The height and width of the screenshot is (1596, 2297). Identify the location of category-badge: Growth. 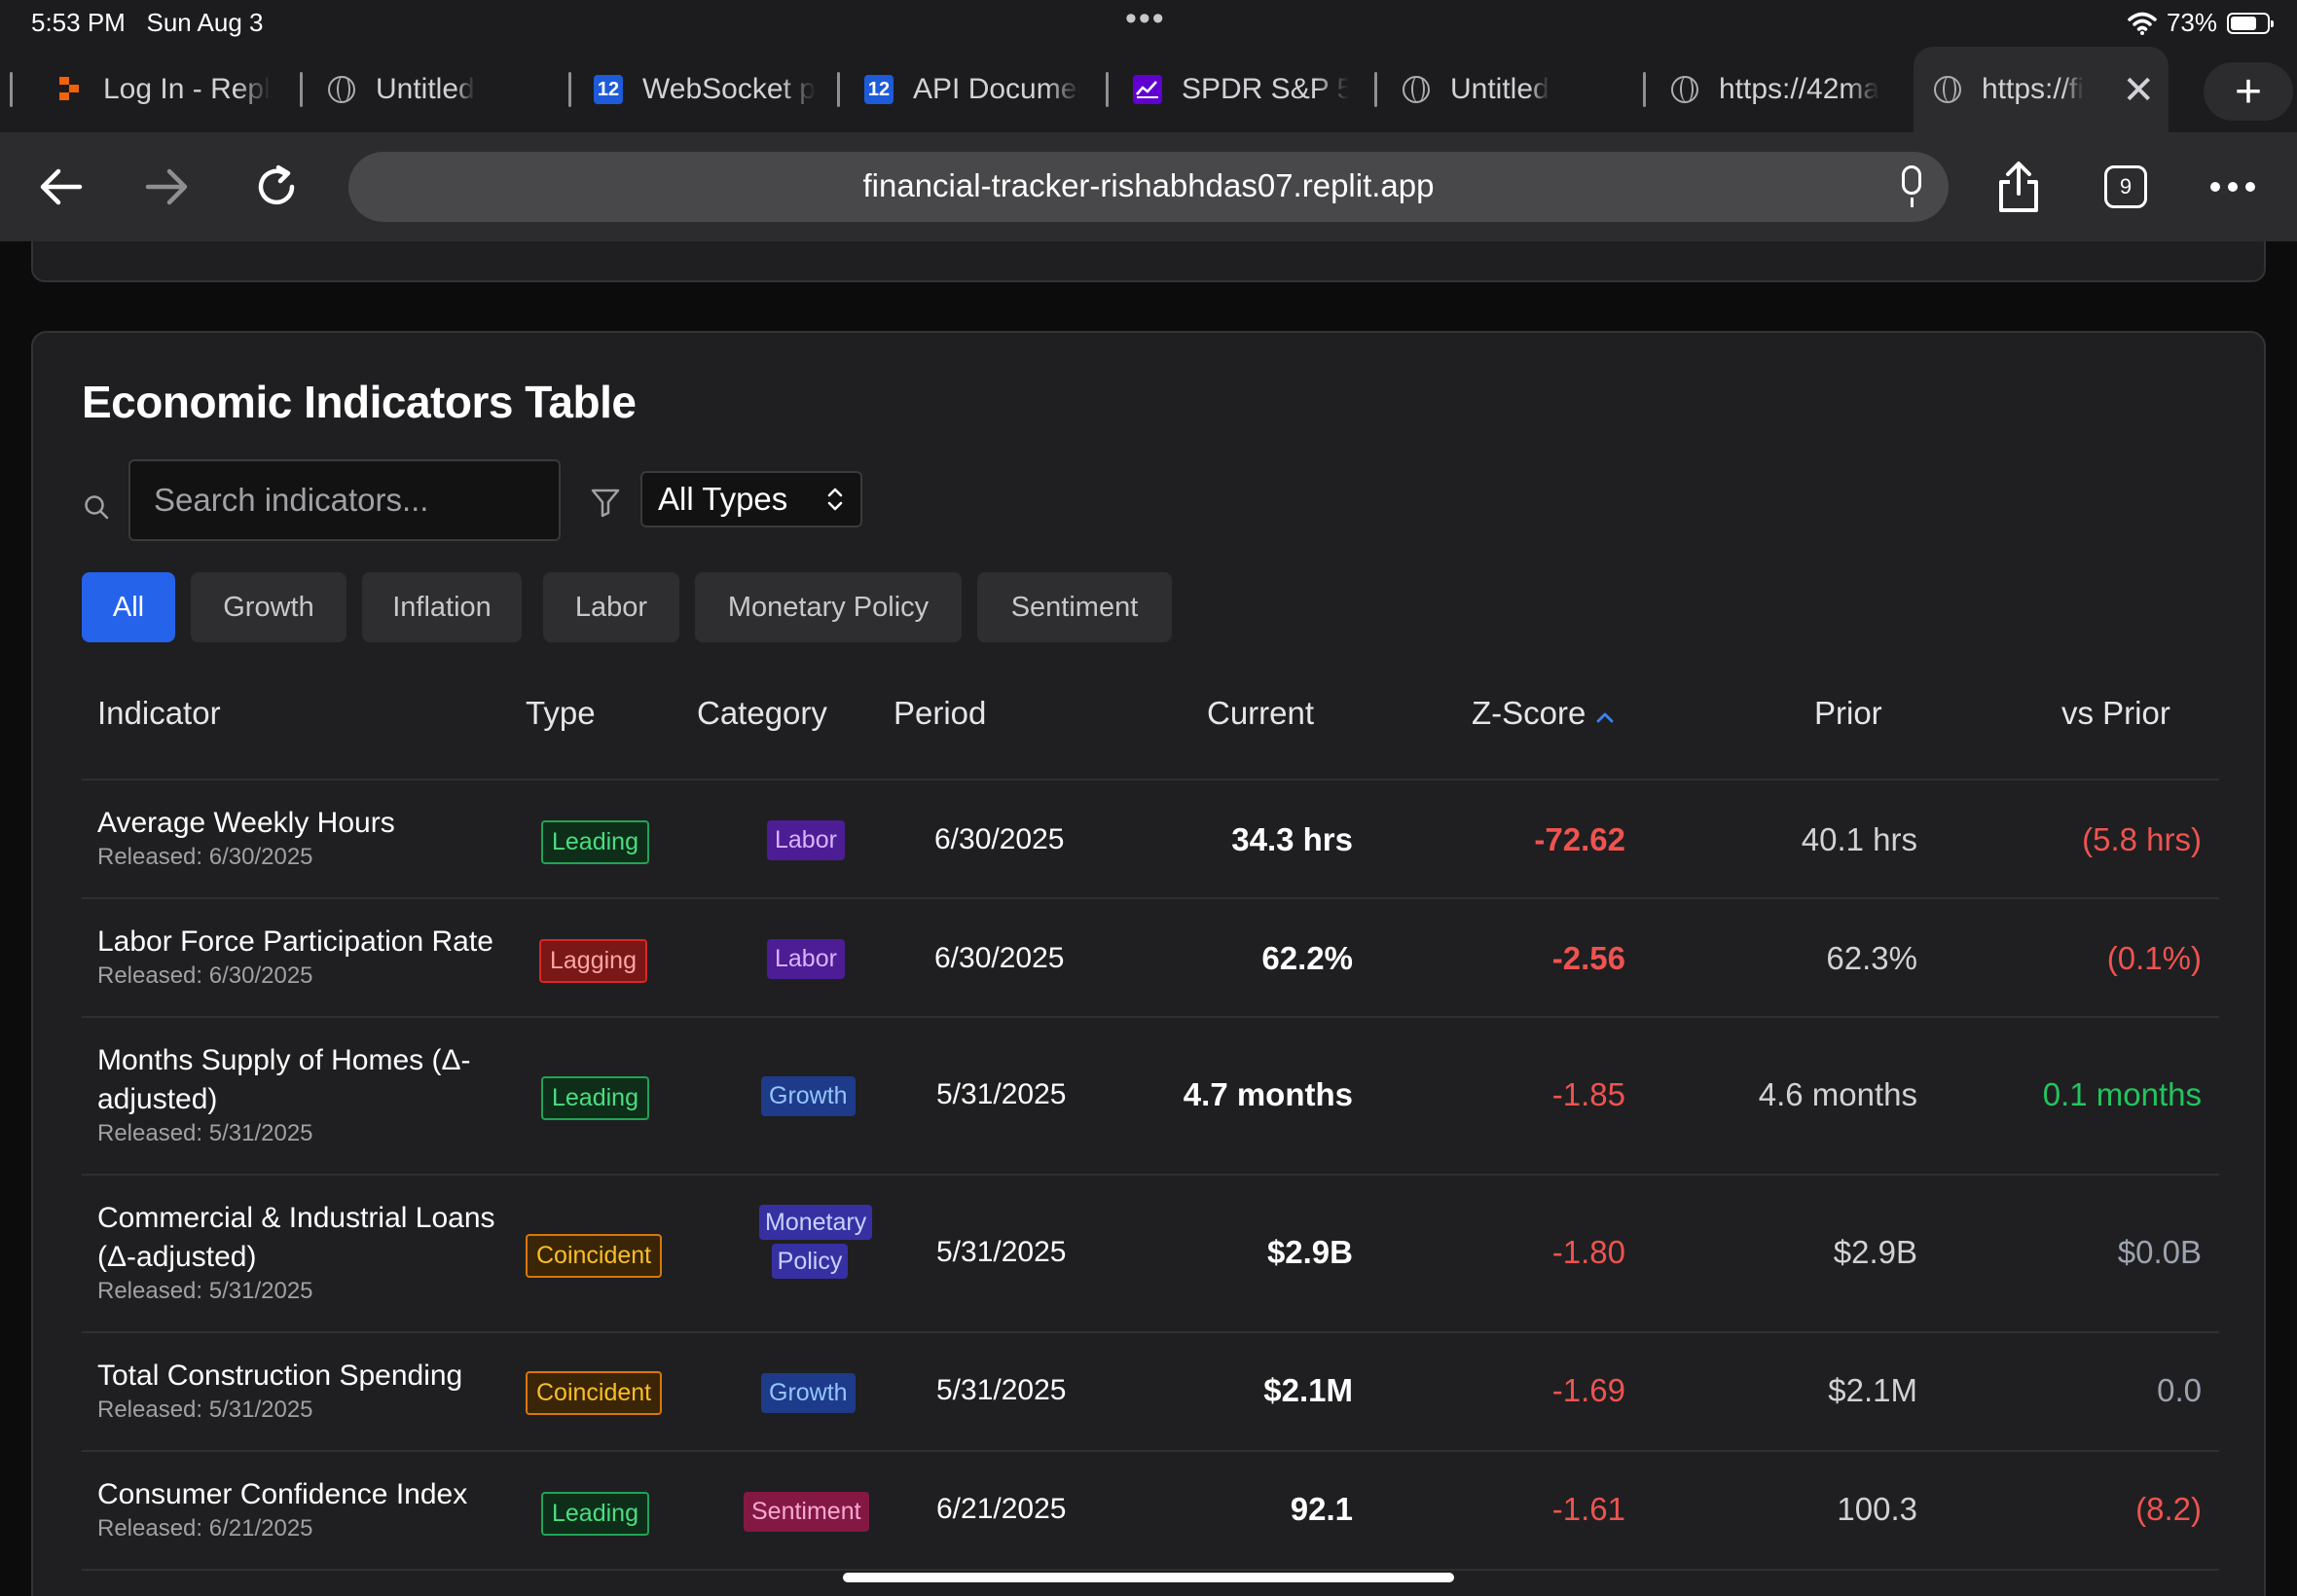
(808, 1096).